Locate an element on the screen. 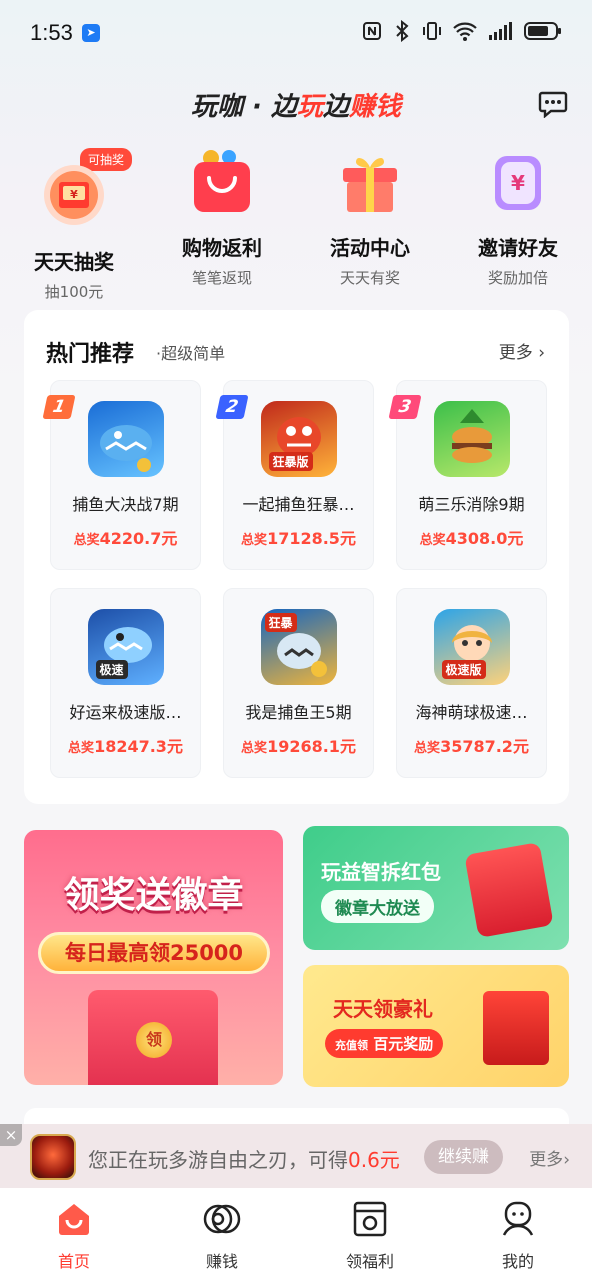 This screenshot has width=592, height=1278. quick-entry-lottery: 可抽奖 ¥ 天天抽奖 抽100元 is located at coordinates (74, 224).